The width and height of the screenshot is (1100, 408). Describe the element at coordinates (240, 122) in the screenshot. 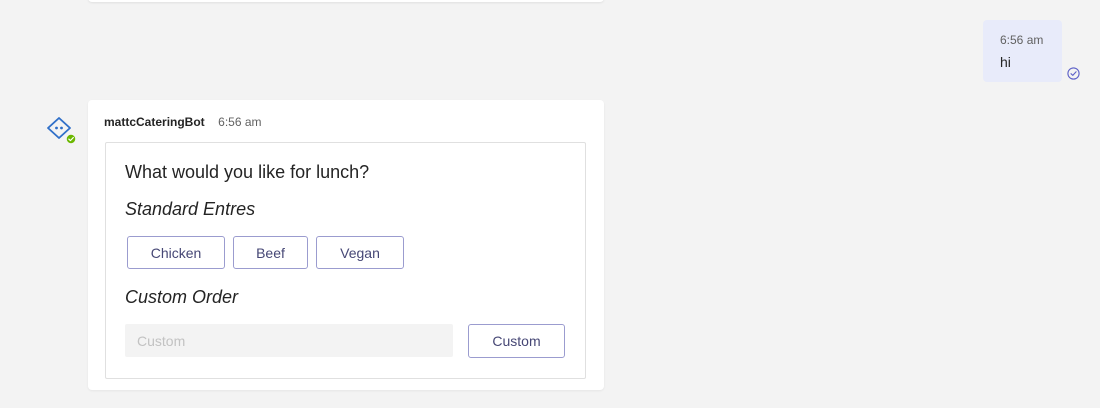

I see `bot-message-time: 6:56 am` at that location.